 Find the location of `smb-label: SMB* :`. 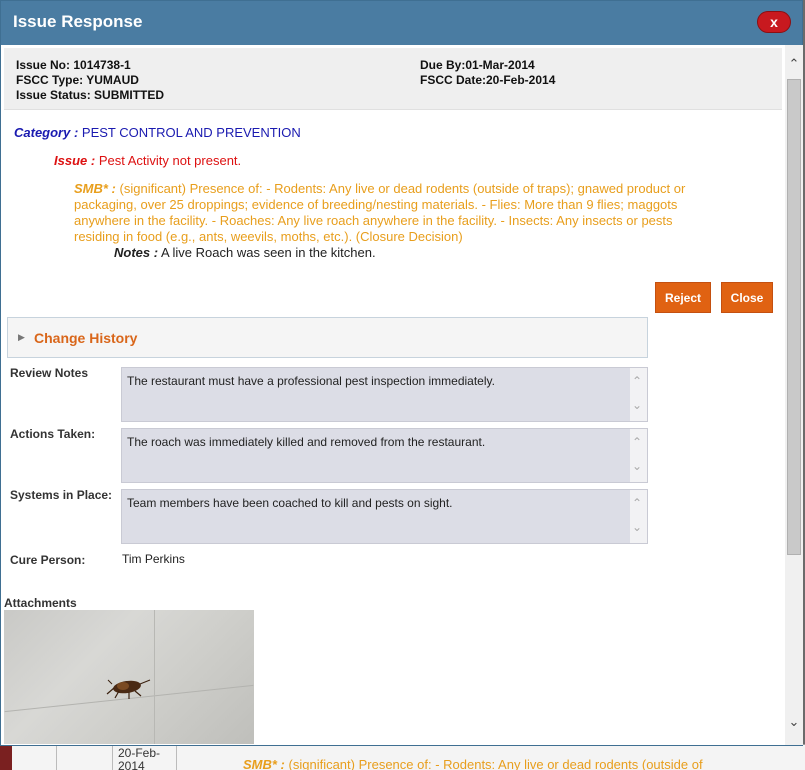

smb-label: SMB* : is located at coordinates (95, 188).